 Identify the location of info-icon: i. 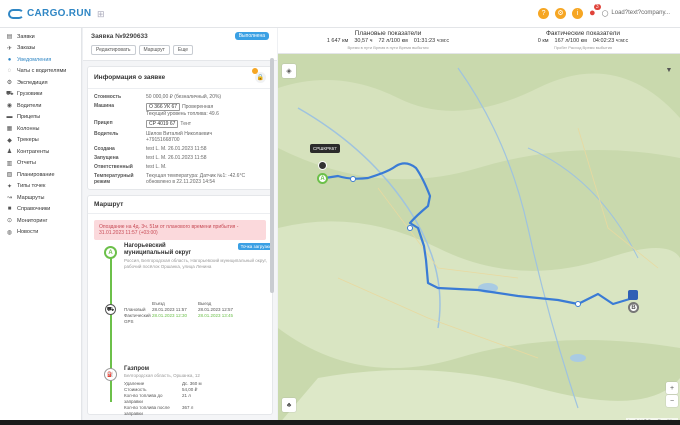
(578, 13).